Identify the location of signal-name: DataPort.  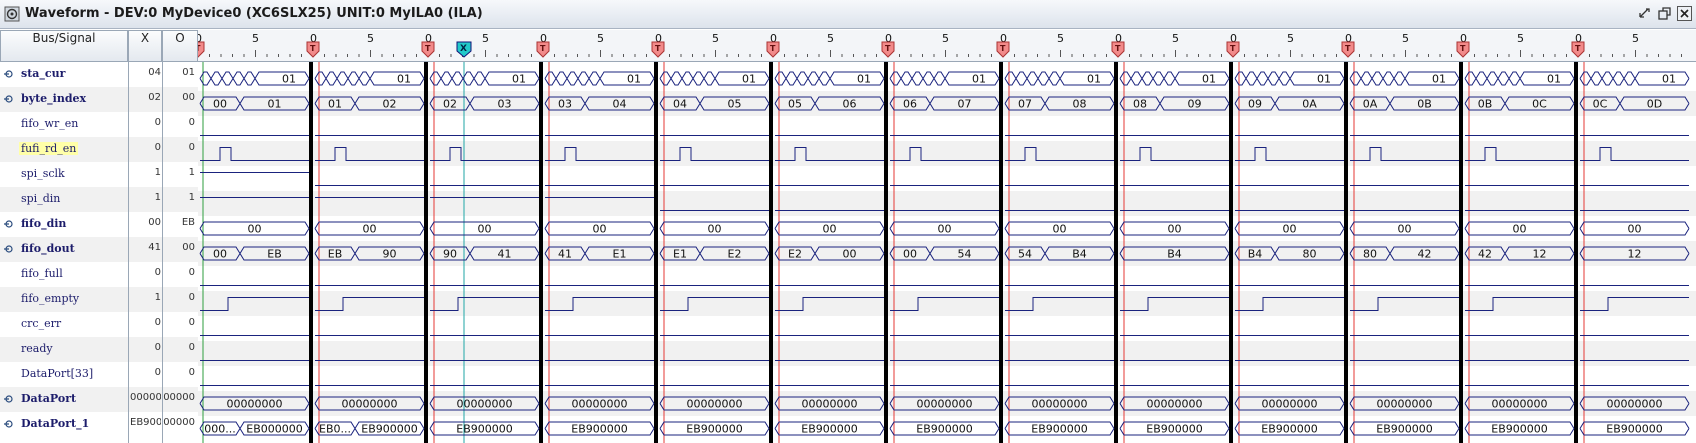
(49, 398).